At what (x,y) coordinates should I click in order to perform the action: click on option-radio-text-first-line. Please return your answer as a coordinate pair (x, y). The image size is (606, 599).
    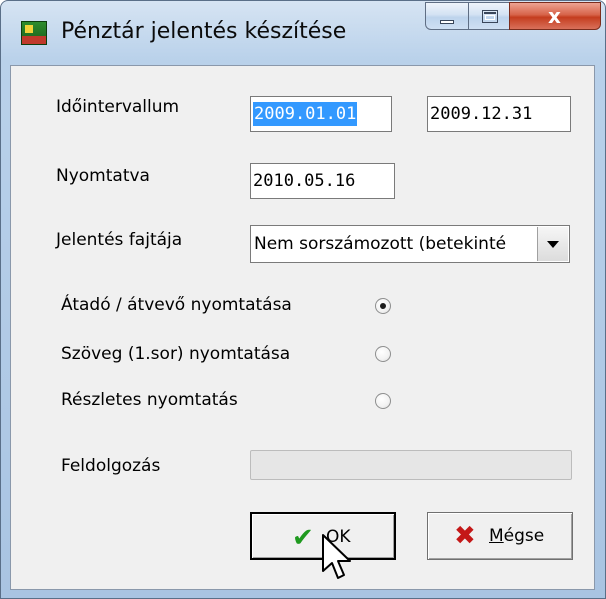
    Looking at the image, I should click on (383, 354).